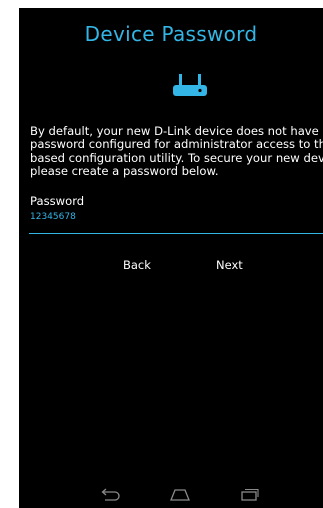  I want to click on back-arrow-icon, so click(110, 495).